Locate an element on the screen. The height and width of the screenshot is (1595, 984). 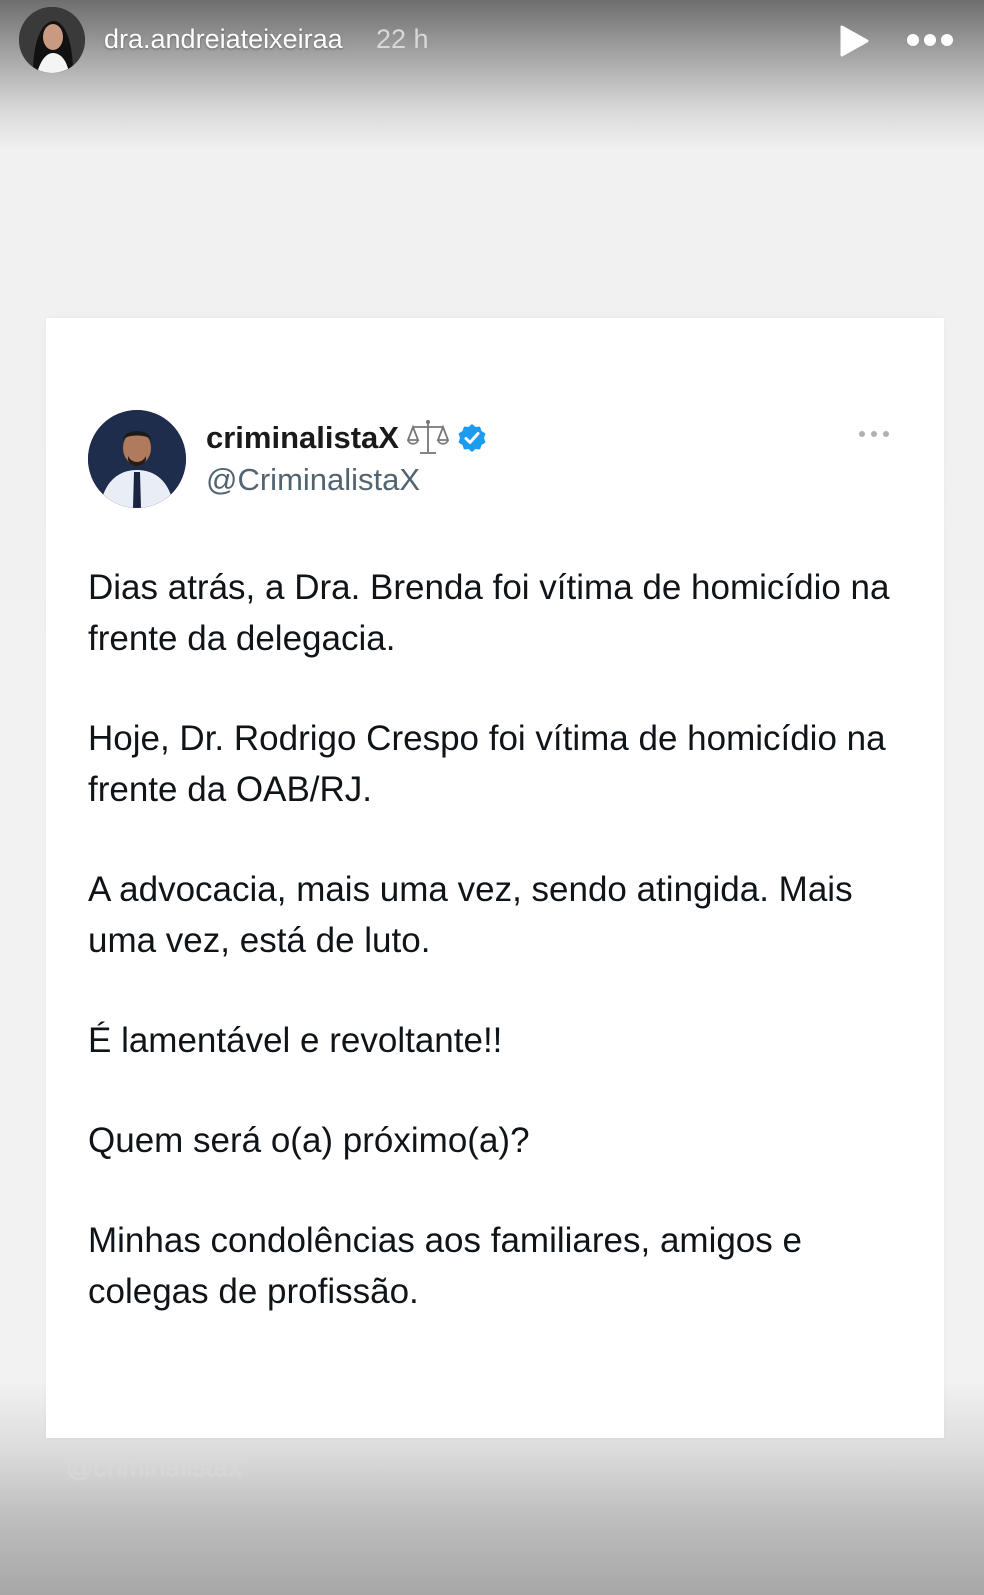
story-timestamp: 22 h is located at coordinates (402, 39).